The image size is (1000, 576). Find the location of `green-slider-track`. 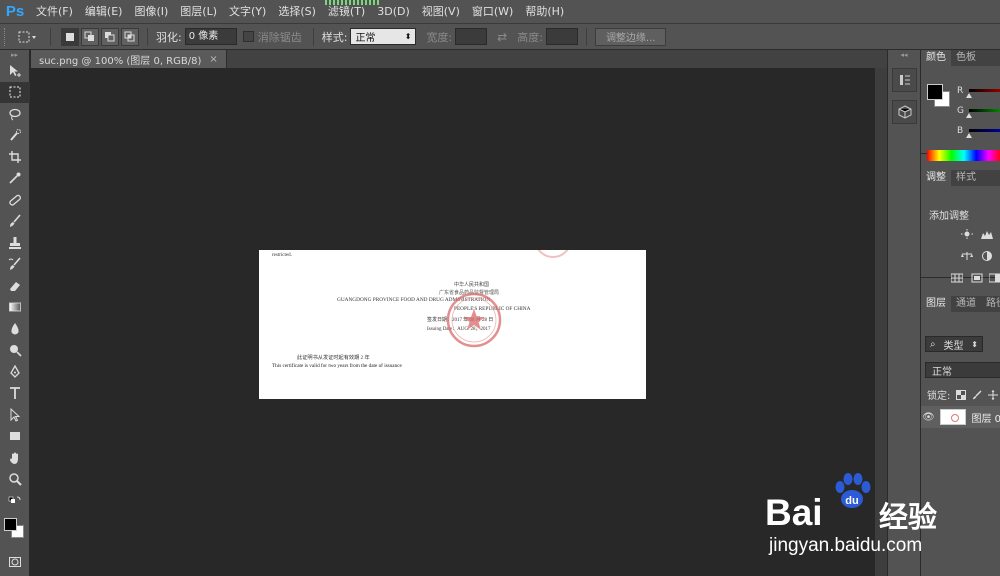

green-slider-track is located at coordinates (984, 110).